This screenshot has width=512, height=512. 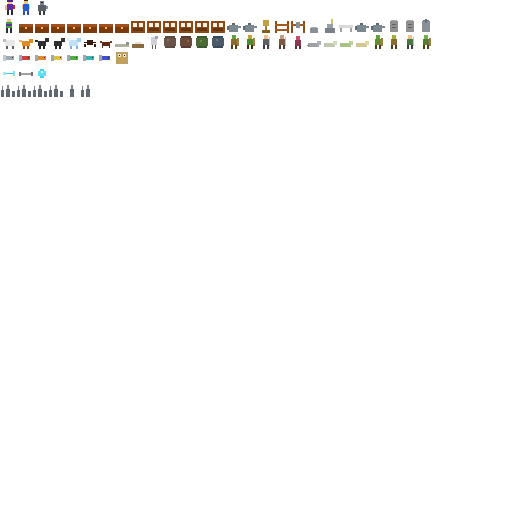 What do you see at coordinates (10, 58) in the screenshot?
I see `fish-gray-sprite` at bounding box center [10, 58].